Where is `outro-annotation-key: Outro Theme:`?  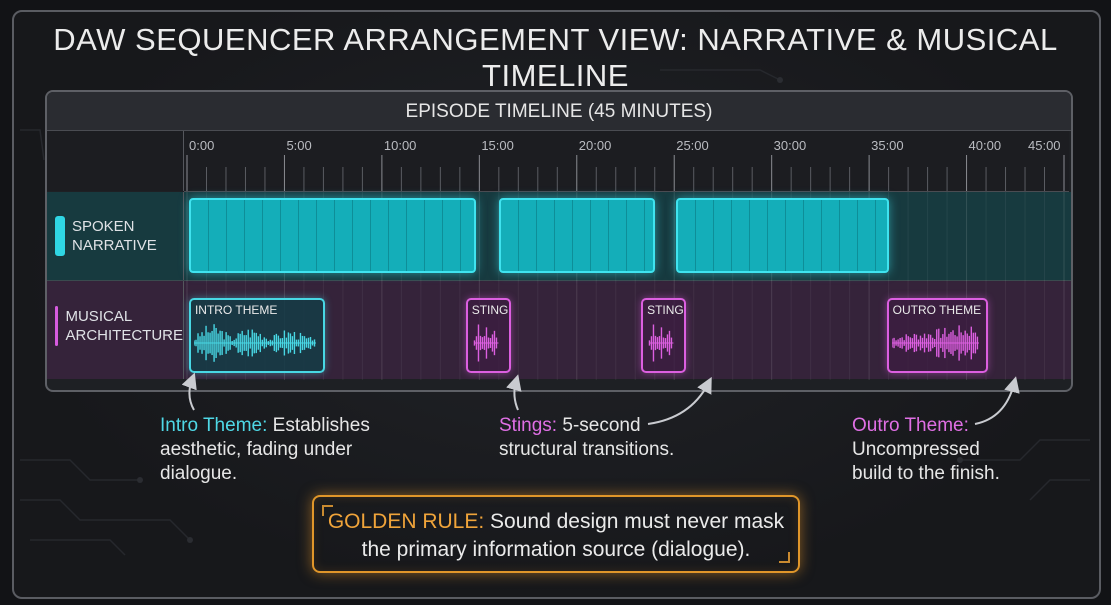
outro-annotation-key: Outro Theme: is located at coordinates (910, 425).